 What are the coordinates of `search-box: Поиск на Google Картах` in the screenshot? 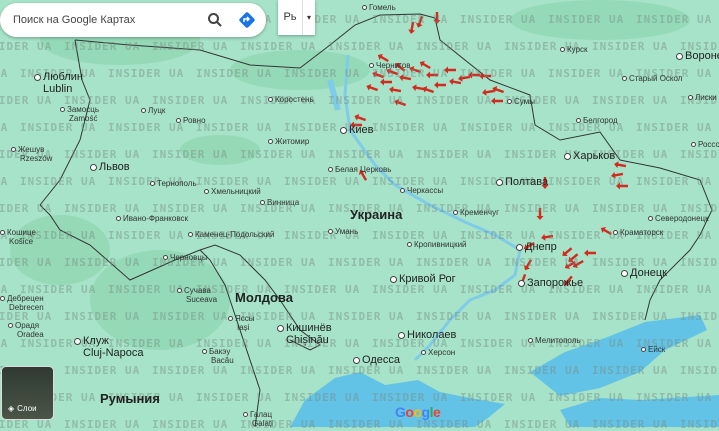 It's located at (133, 20).